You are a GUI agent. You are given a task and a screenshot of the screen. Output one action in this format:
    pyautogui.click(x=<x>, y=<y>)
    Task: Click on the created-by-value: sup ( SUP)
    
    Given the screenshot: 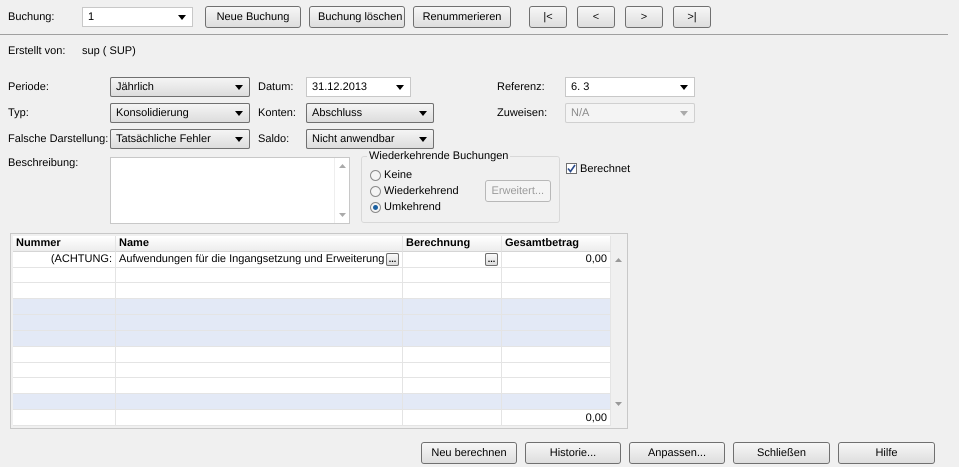 What is the action you would take?
    pyautogui.click(x=109, y=52)
    